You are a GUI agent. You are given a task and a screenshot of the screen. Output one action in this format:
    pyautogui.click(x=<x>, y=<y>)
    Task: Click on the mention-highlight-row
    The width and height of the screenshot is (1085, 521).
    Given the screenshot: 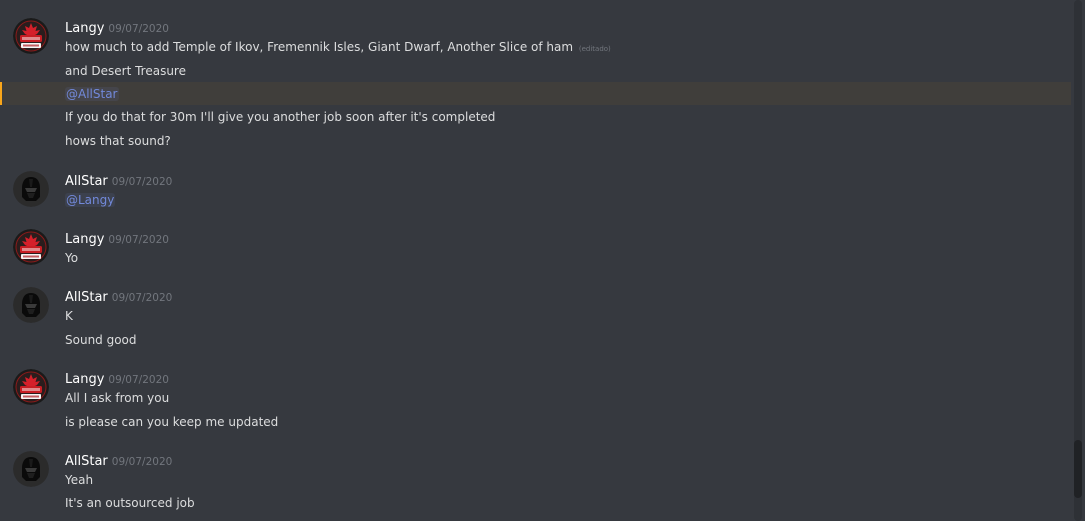 What is the action you would take?
    pyautogui.click(x=535, y=93)
    